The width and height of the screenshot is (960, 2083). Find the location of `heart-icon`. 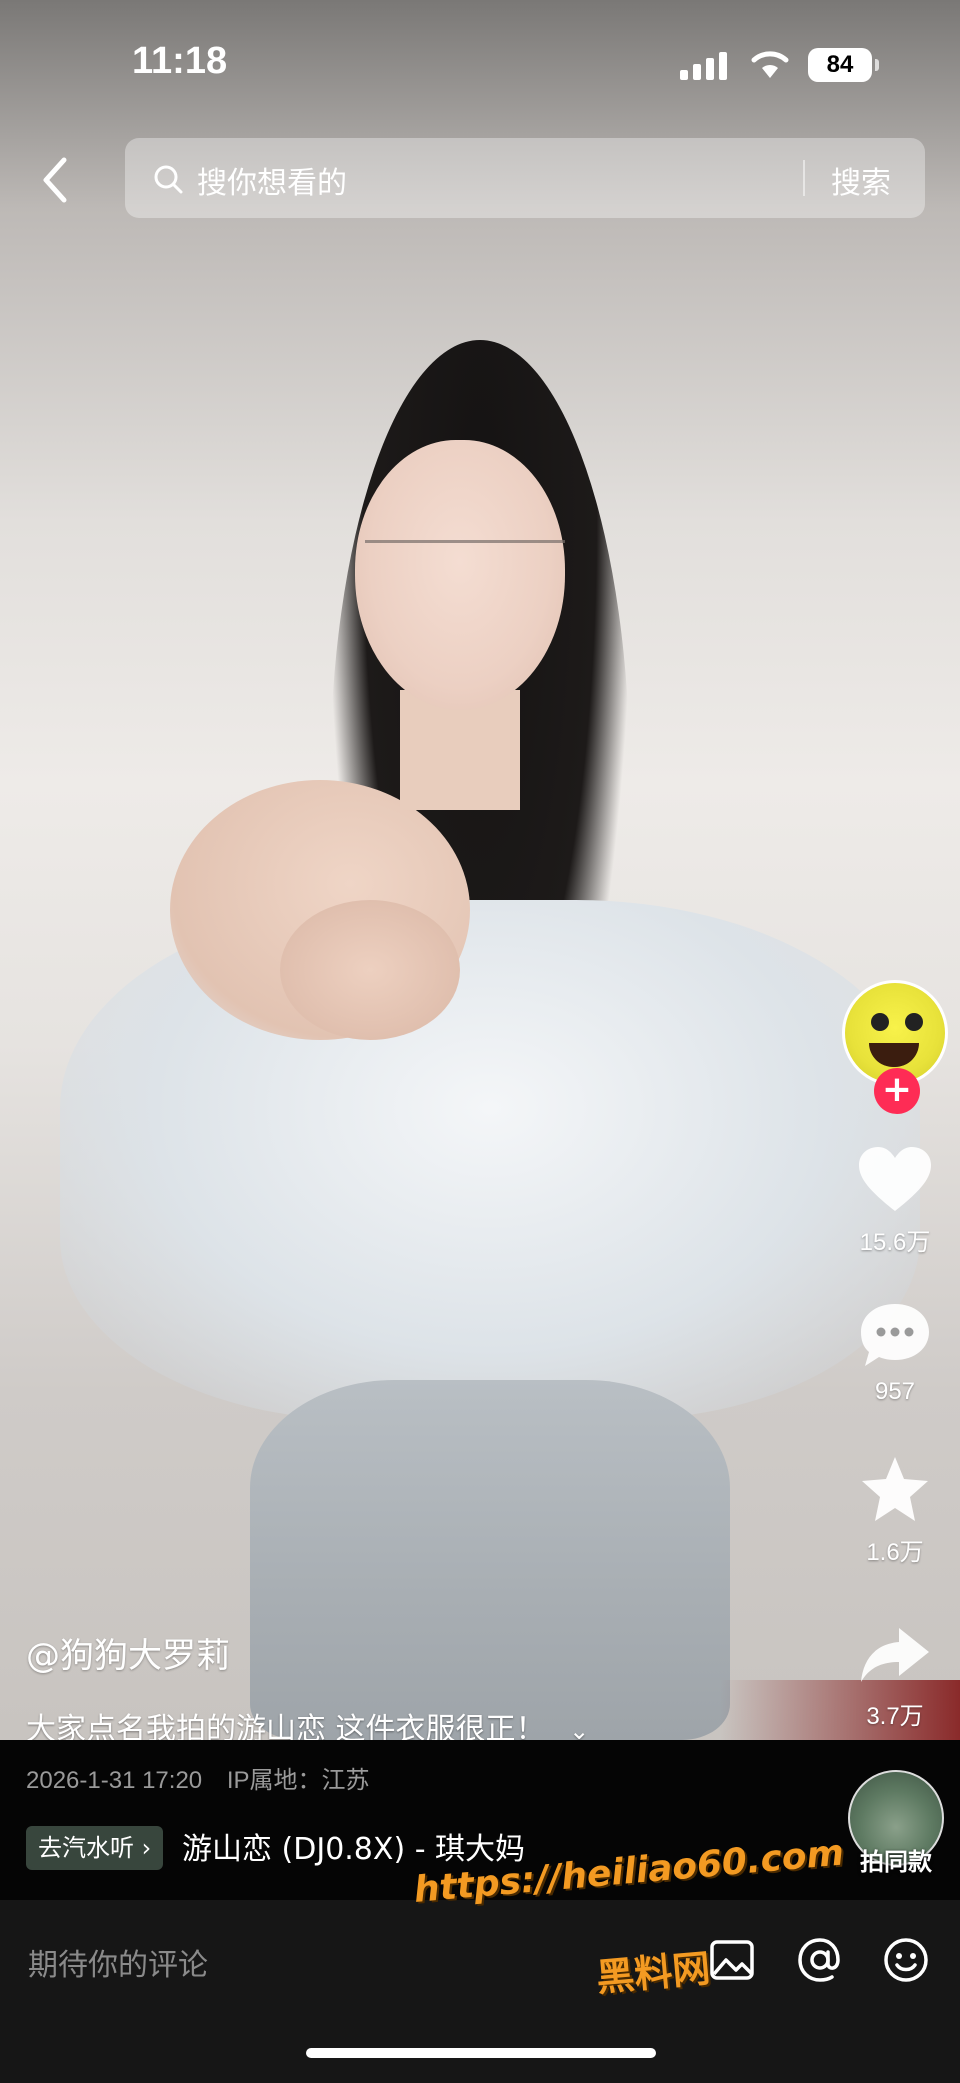

heart-icon is located at coordinates (895, 1179).